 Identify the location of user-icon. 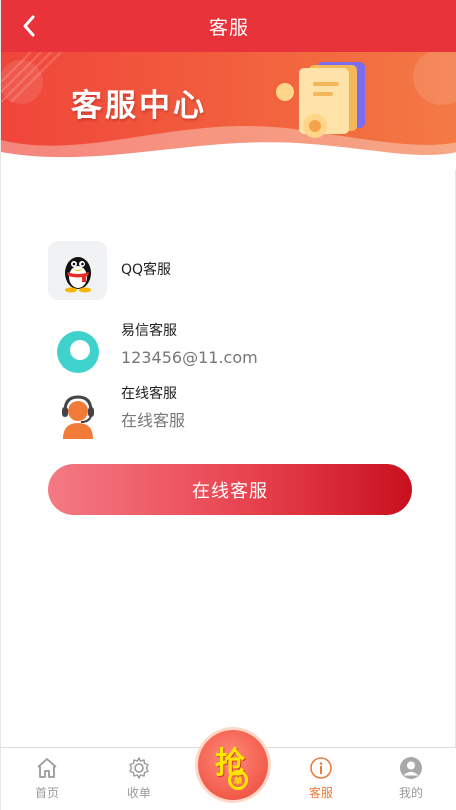
(411, 768).